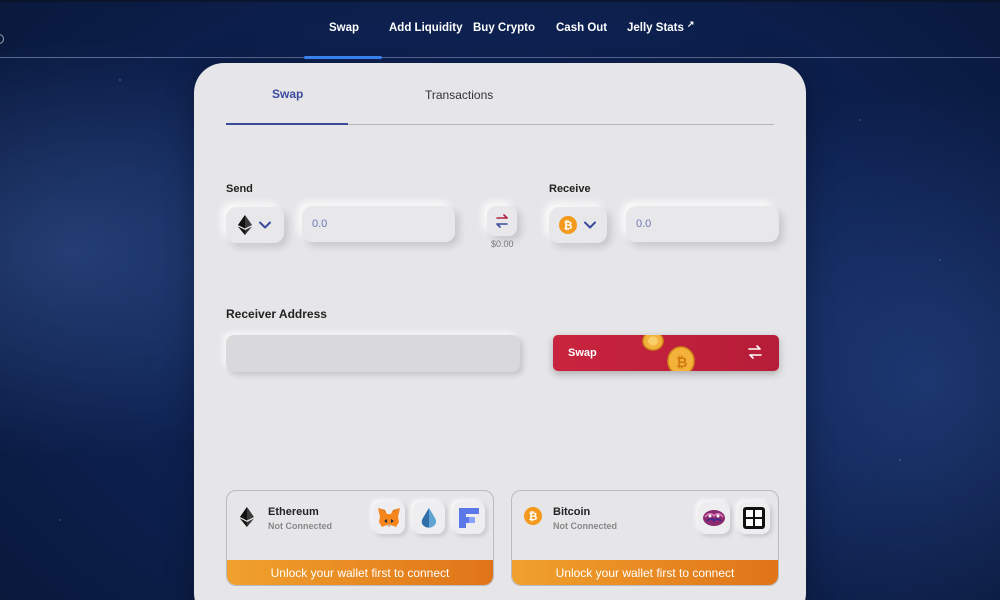  Describe the element at coordinates (500, 94) in the screenshot. I see `card-tabs: Swap Transactions` at that location.